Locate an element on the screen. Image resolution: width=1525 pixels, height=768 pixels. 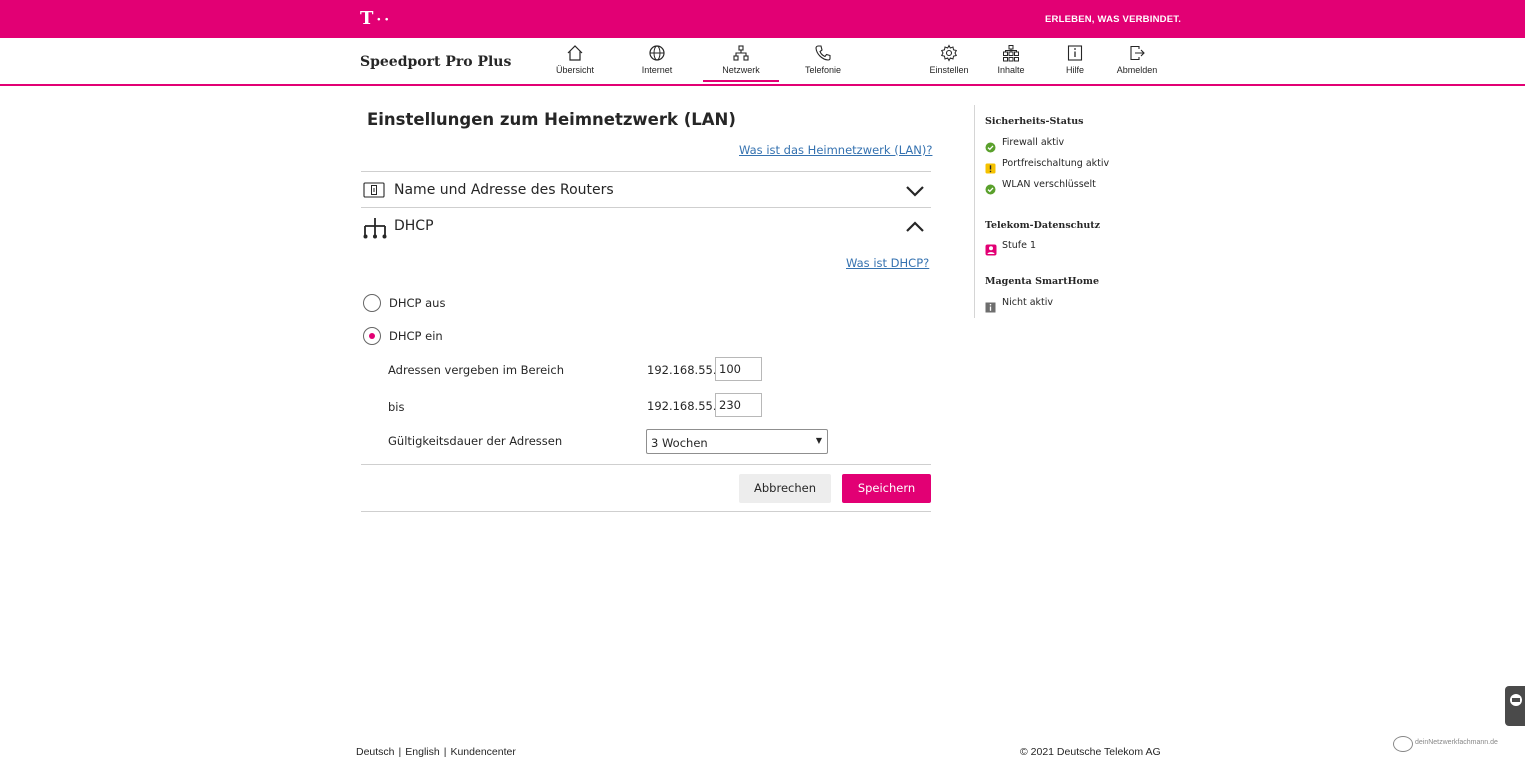
logo-letter: T is located at coordinates (367, 18).